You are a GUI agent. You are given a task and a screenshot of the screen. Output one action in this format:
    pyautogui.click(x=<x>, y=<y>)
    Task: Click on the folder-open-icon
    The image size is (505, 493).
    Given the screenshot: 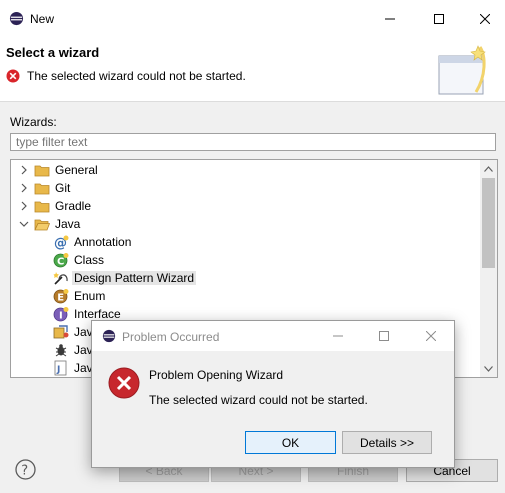 What is the action you would take?
    pyautogui.click(x=42, y=225)
    